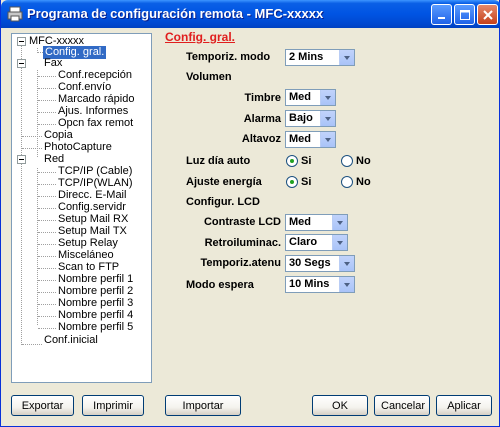 The image size is (500, 427). Describe the element at coordinates (441, 18) in the screenshot. I see `minimize-icon` at that location.